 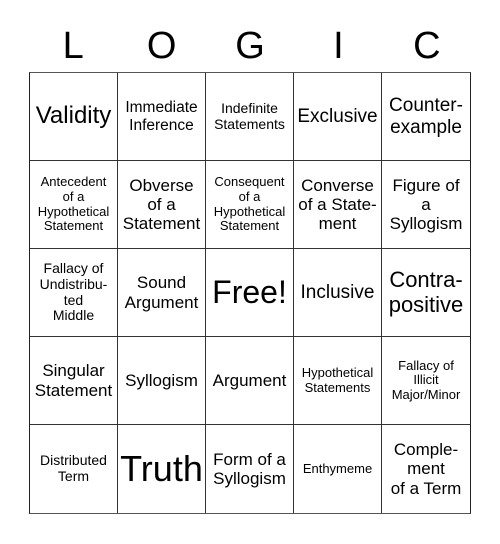 I want to click on bingo-cell: Contra- positive, so click(x=426, y=293).